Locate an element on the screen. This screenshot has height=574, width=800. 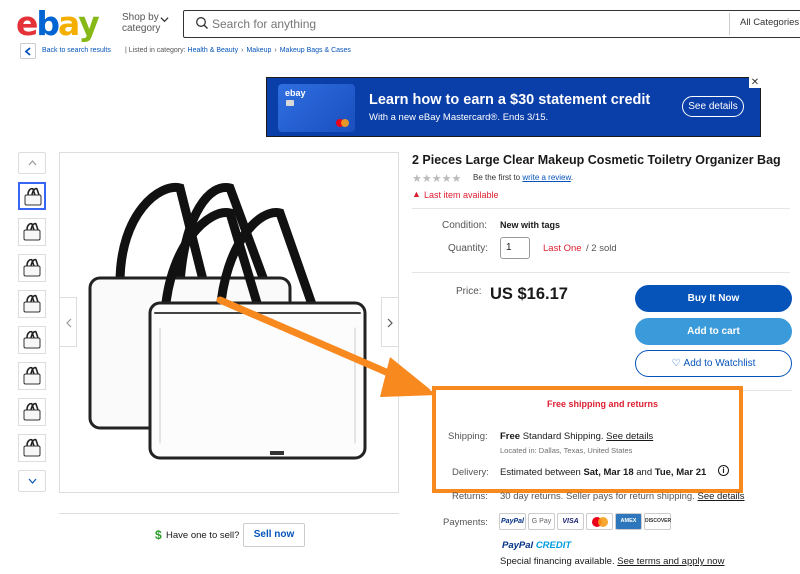
returns-label: Returns: is located at coordinates (470, 496).